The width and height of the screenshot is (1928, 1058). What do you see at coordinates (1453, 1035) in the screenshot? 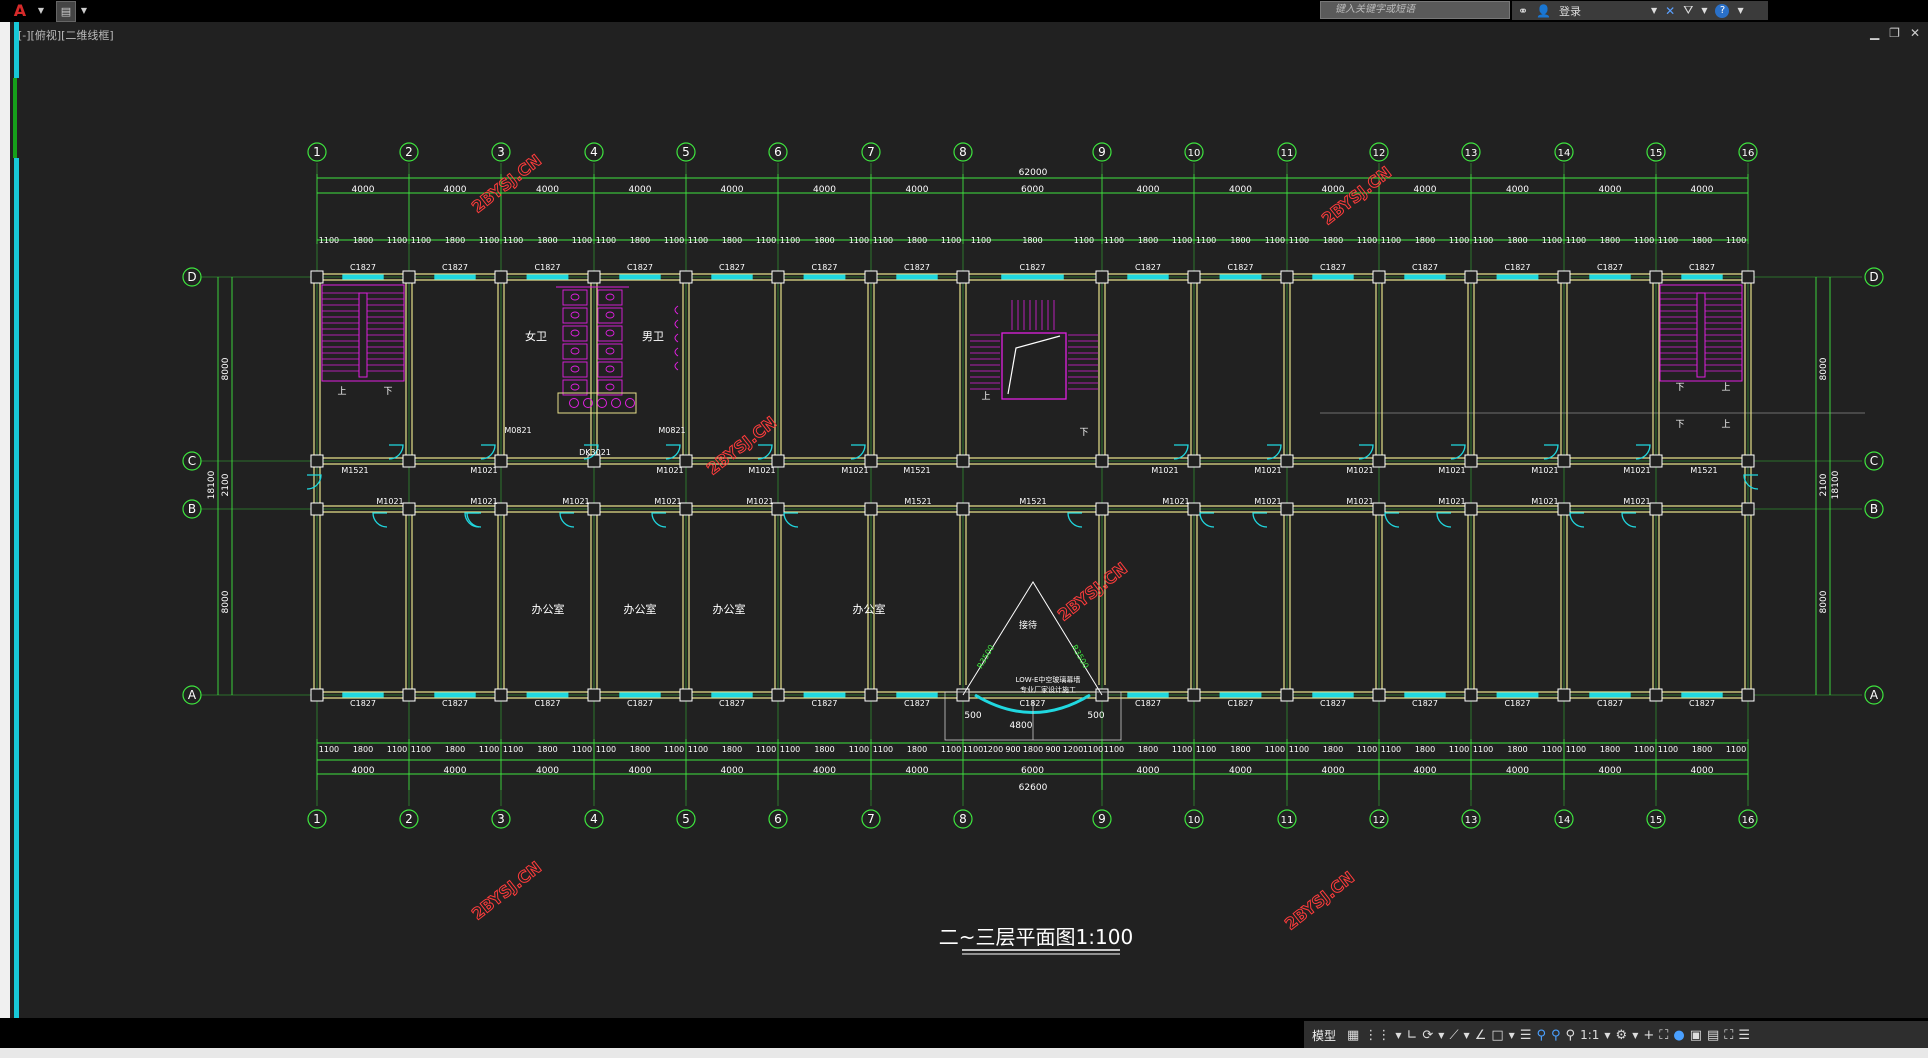
I see `isodraft-icon: ⟋` at bounding box center [1453, 1035].